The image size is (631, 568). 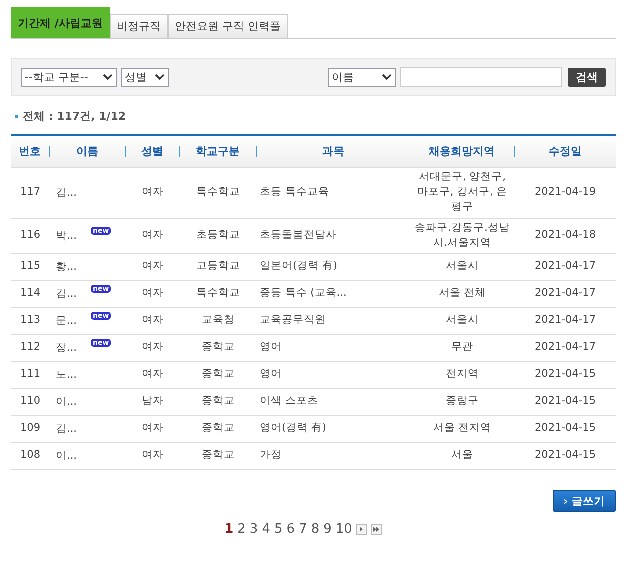 I want to click on table-cell-text: 110, so click(x=30, y=402).